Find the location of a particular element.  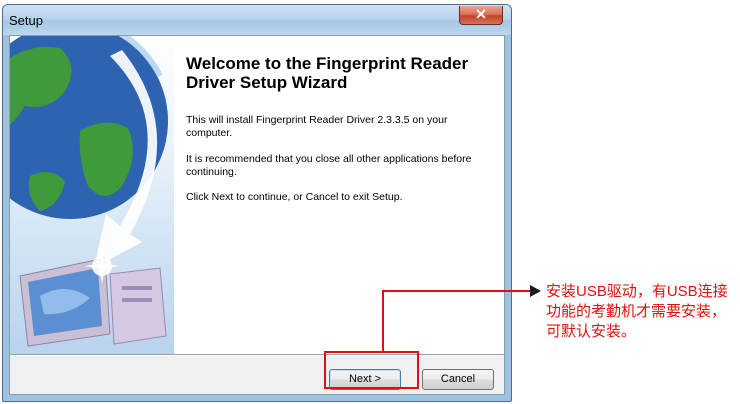

close-icon: ✕ is located at coordinates (481, 14).